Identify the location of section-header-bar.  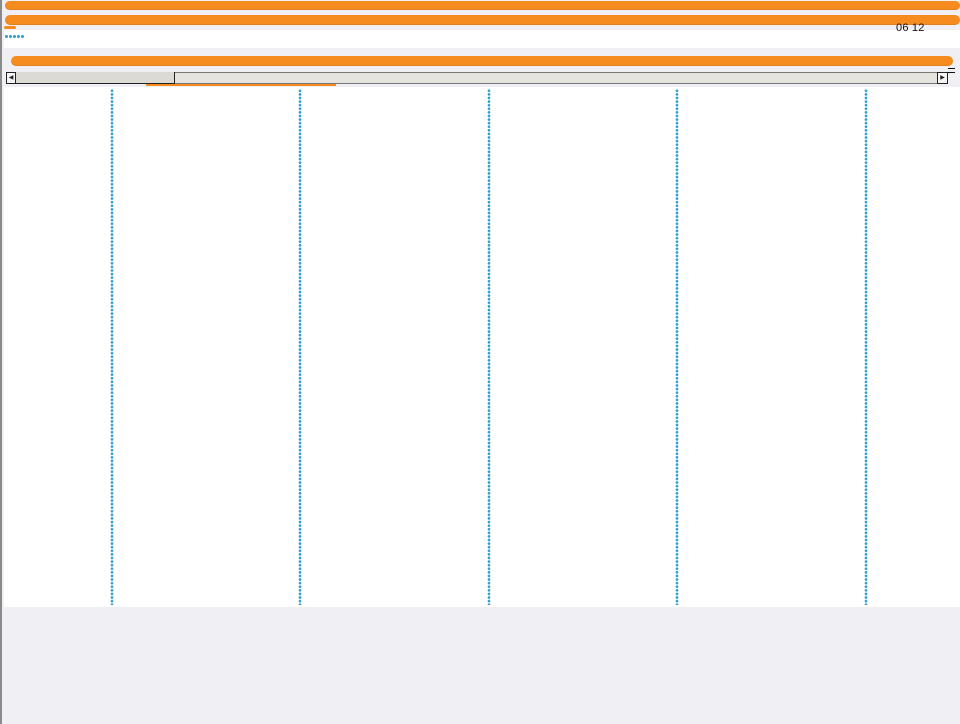
(482, 61).